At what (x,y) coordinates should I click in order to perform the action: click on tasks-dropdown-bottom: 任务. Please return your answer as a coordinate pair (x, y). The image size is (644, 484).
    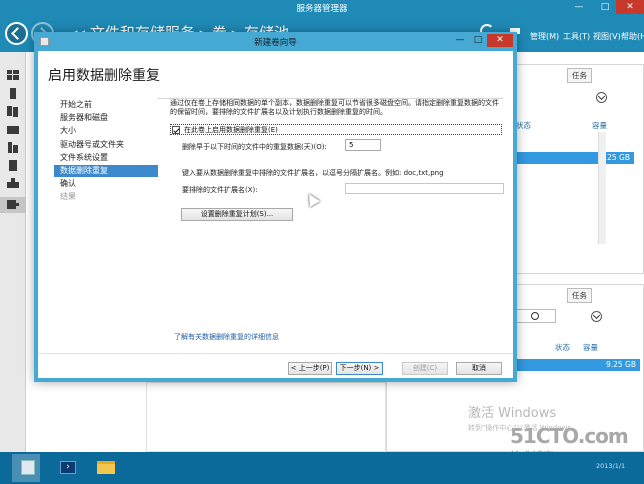
    Looking at the image, I should click on (579, 295).